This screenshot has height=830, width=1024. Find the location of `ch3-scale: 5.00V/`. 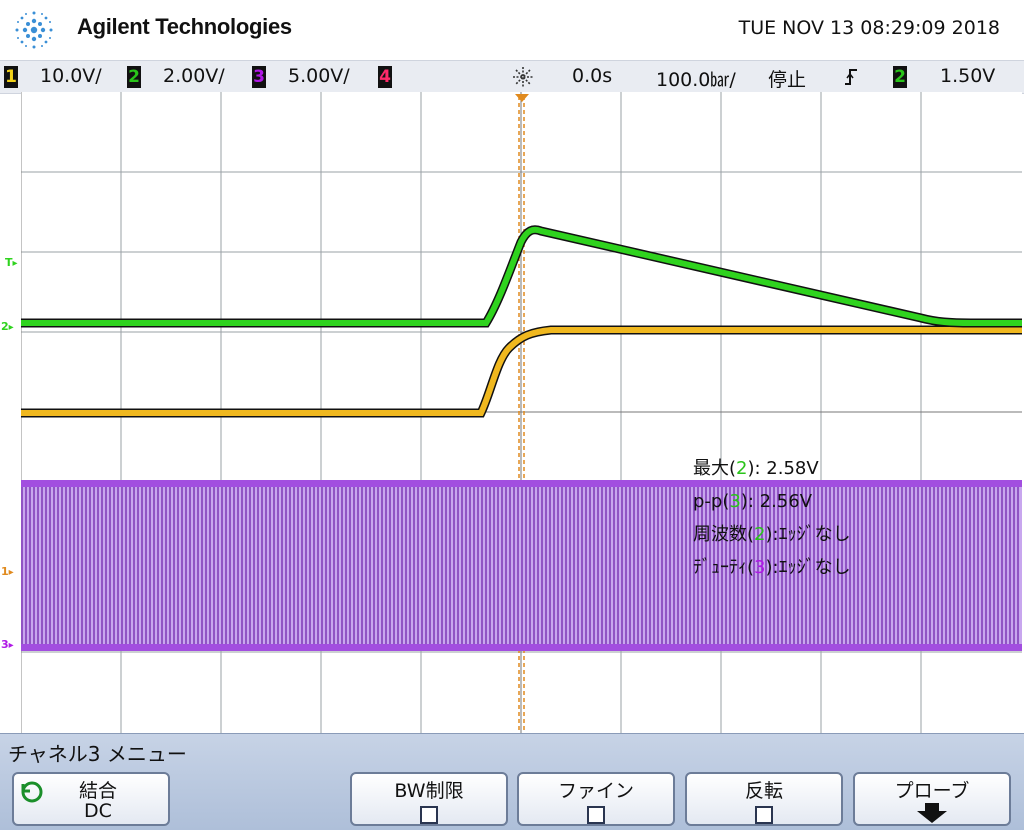

ch3-scale: 5.00V/ is located at coordinates (319, 76).